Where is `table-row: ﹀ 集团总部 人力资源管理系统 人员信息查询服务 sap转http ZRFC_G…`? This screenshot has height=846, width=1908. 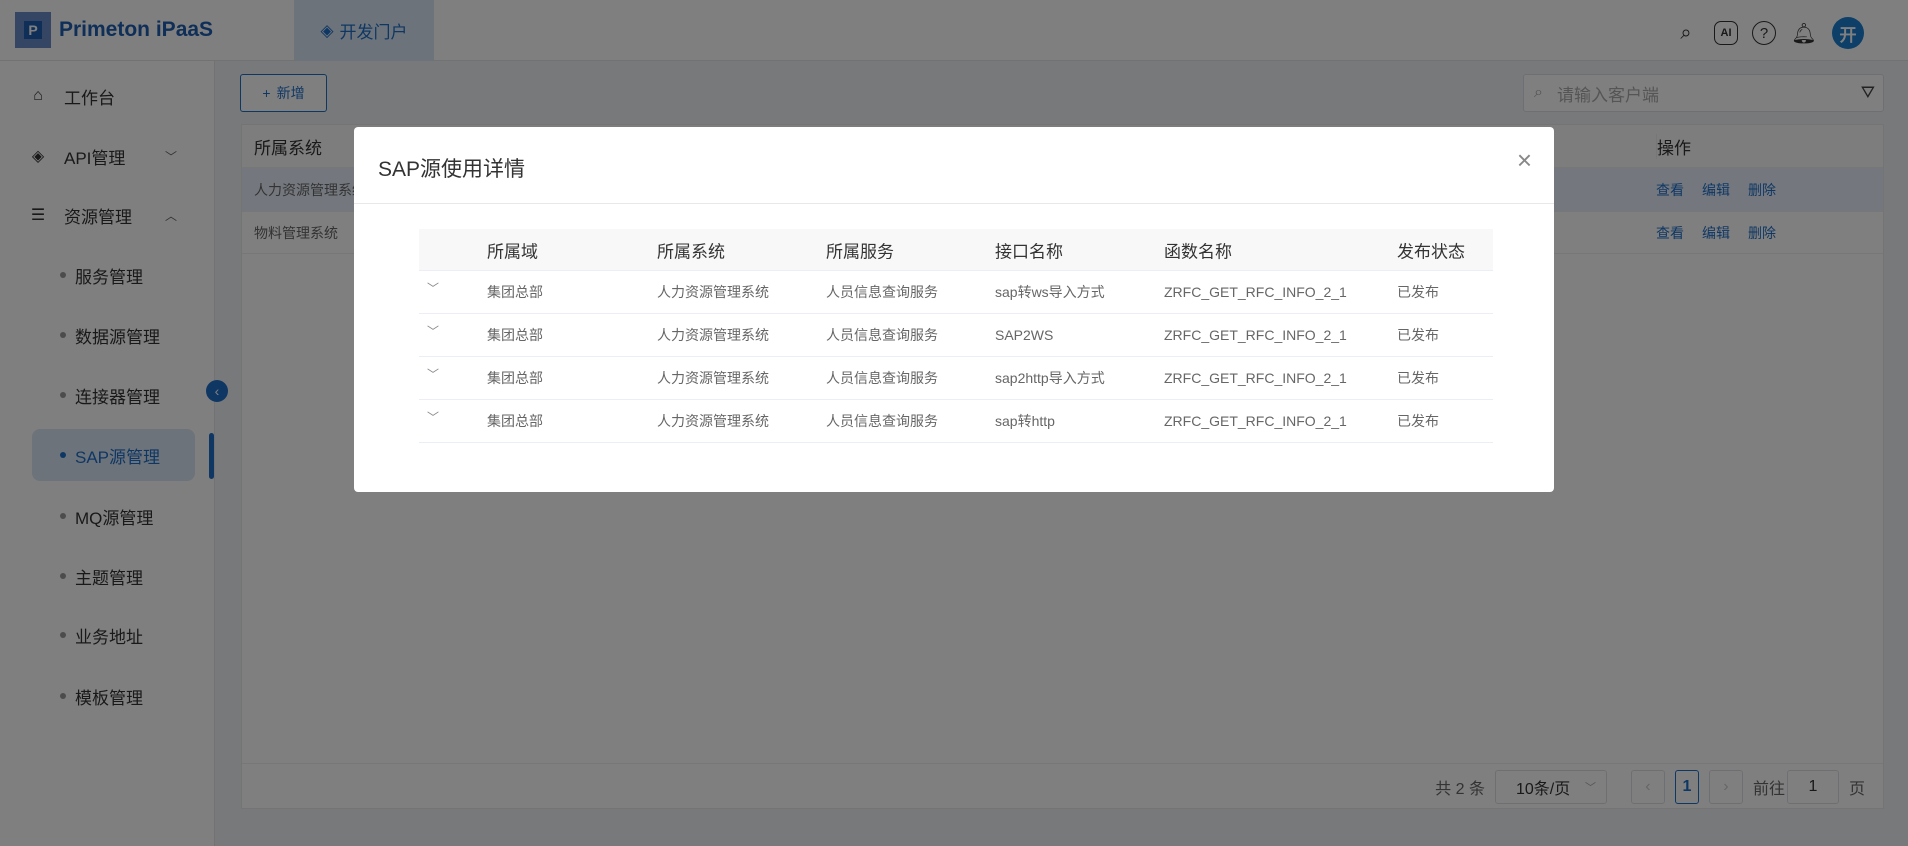 table-row: ﹀ 集团总部 人力资源管理系统 人员信息查询服务 sap转http ZRFC_G… is located at coordinates (956, 421).